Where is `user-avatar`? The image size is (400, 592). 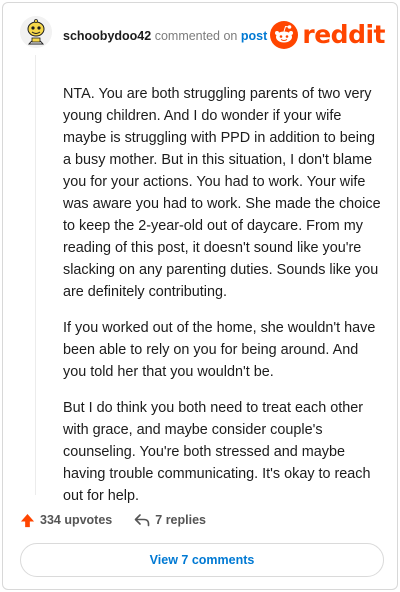 user-avatar is located at coordinates (36, 32).